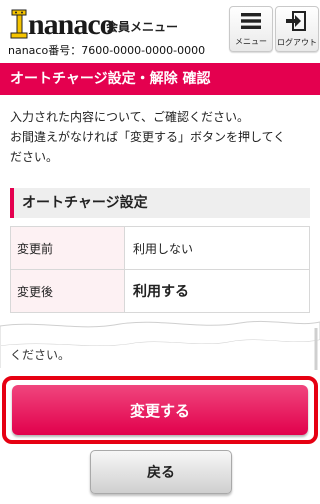 The height and width of the screenshot is (504, 320). What do you see at coordinates (67, 248) in the screenshot?
I see `row-label: 変更前` at bounding box center [67, 248].